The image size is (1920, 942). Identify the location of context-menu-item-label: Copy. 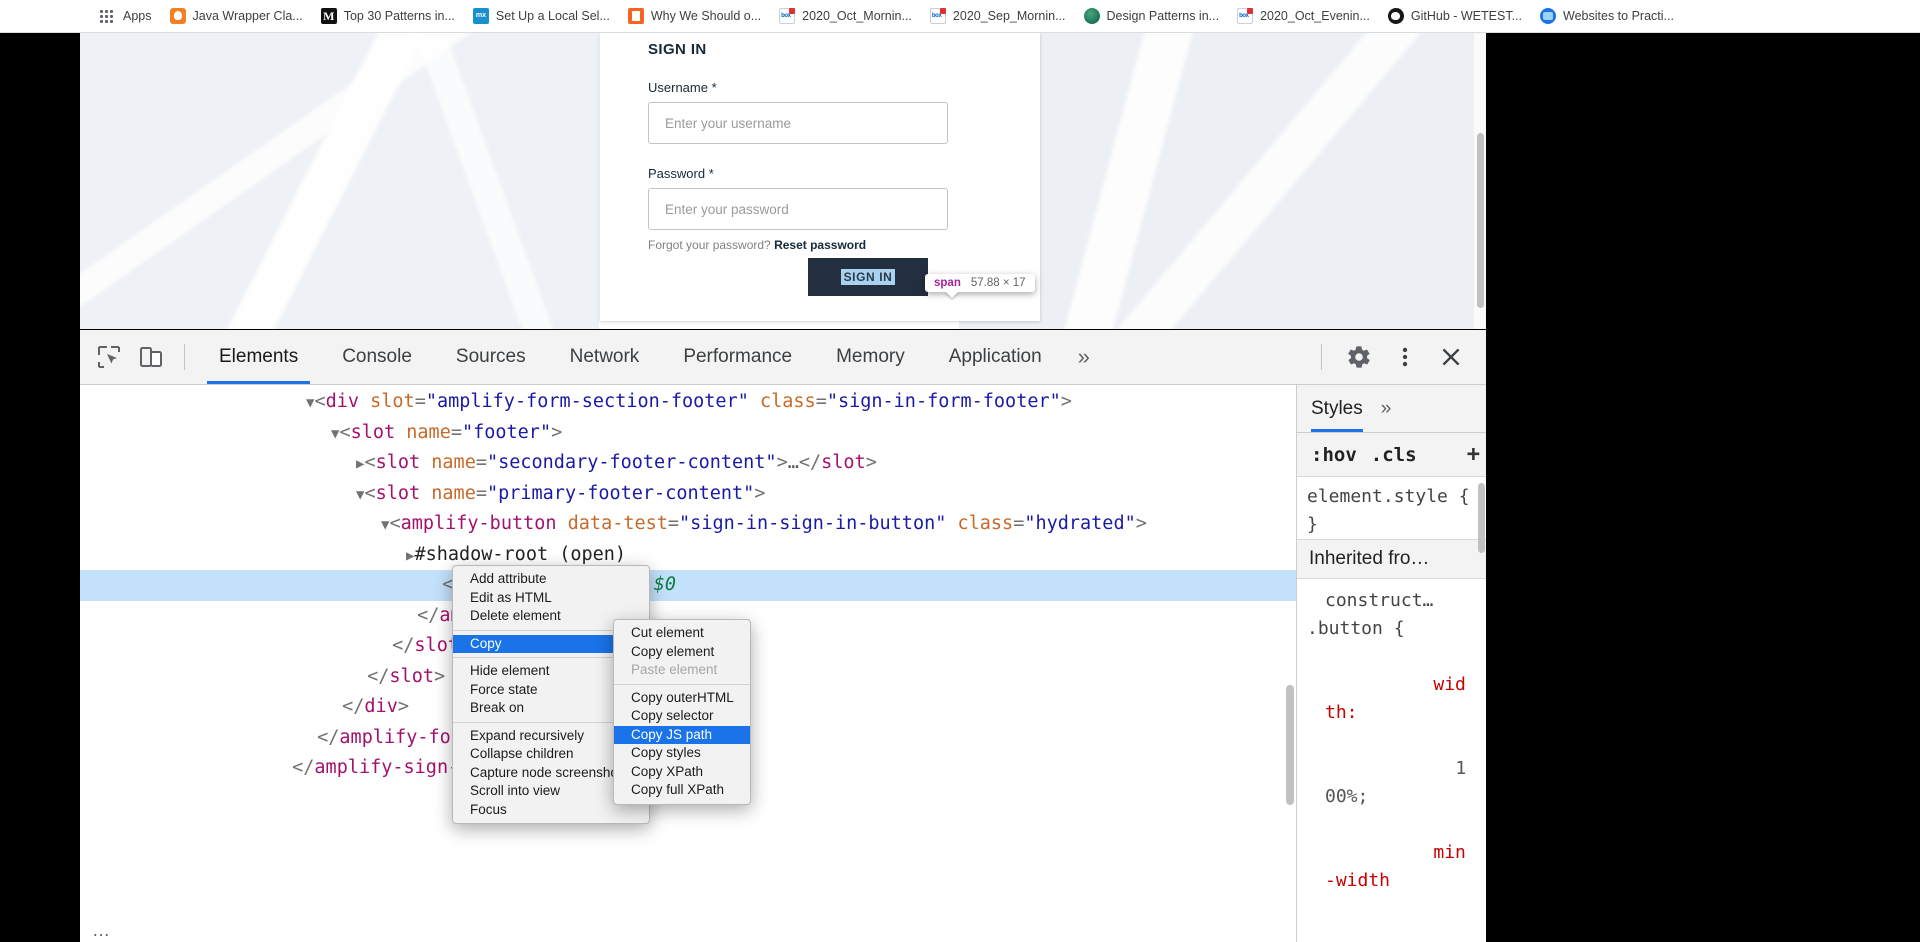
(486, 643).